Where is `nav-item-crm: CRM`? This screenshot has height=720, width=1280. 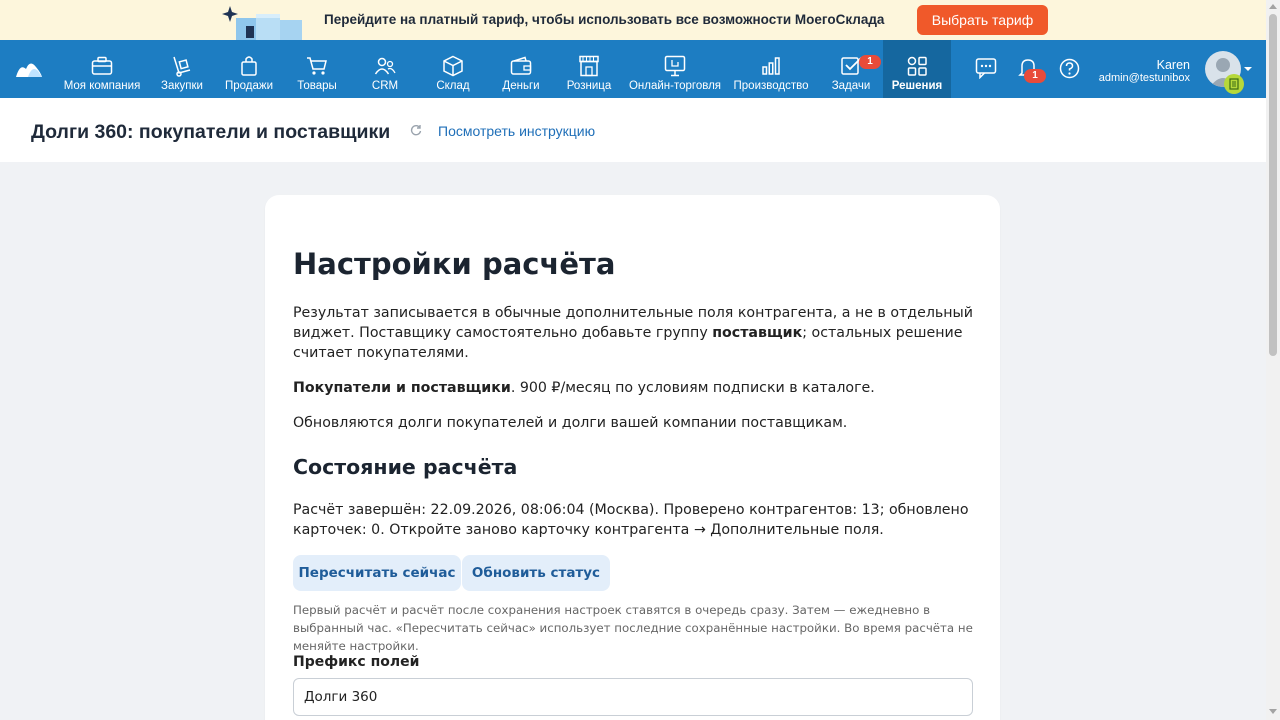
nav-item-crm: CRM is located at coordinates (385, 69).